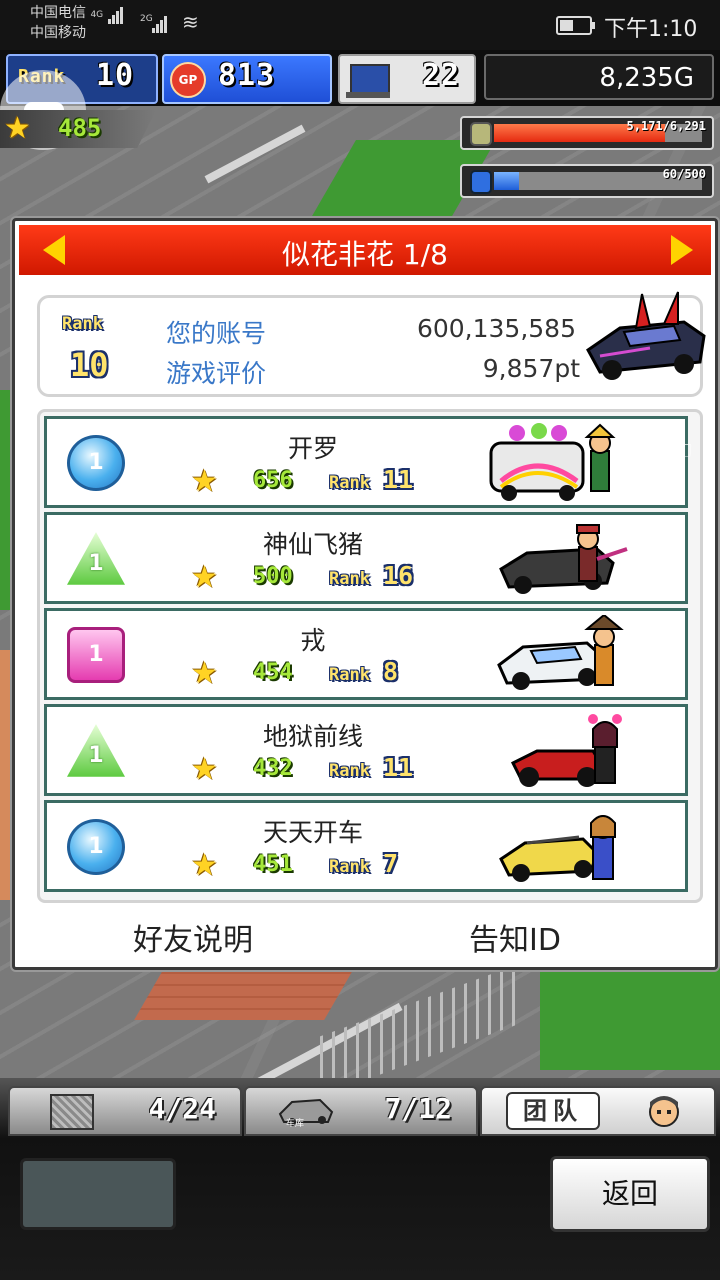 This screenshot has width=720, height=1280. Describe the element at coordinates (366, 750) in the screenshot. I see `friend-row: 1 地狱前线 ★ 432 Rank 11` at that location.